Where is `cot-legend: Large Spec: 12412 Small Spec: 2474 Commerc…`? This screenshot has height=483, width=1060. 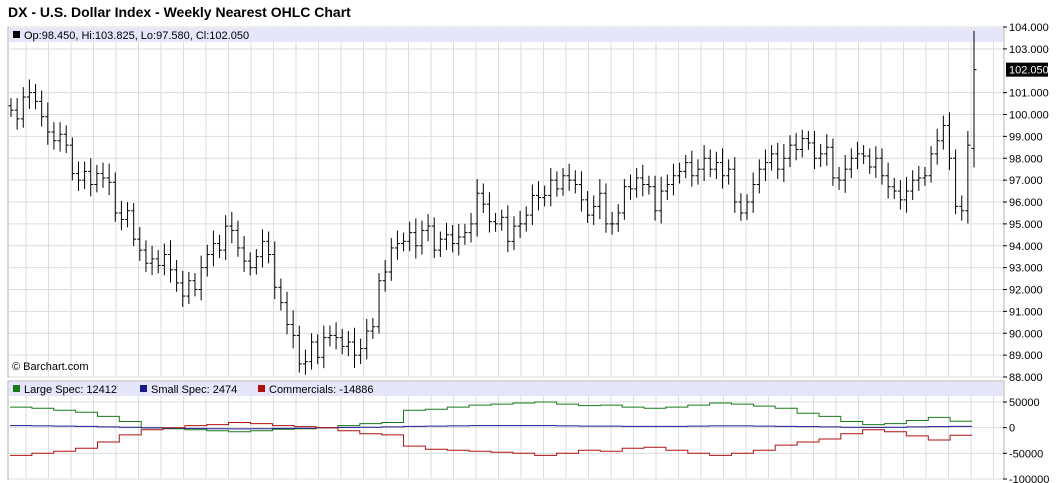
cot-legend: Large Spec: 12412 Small Spec: 2474 Commerc… is located at coordinates (193, 390).